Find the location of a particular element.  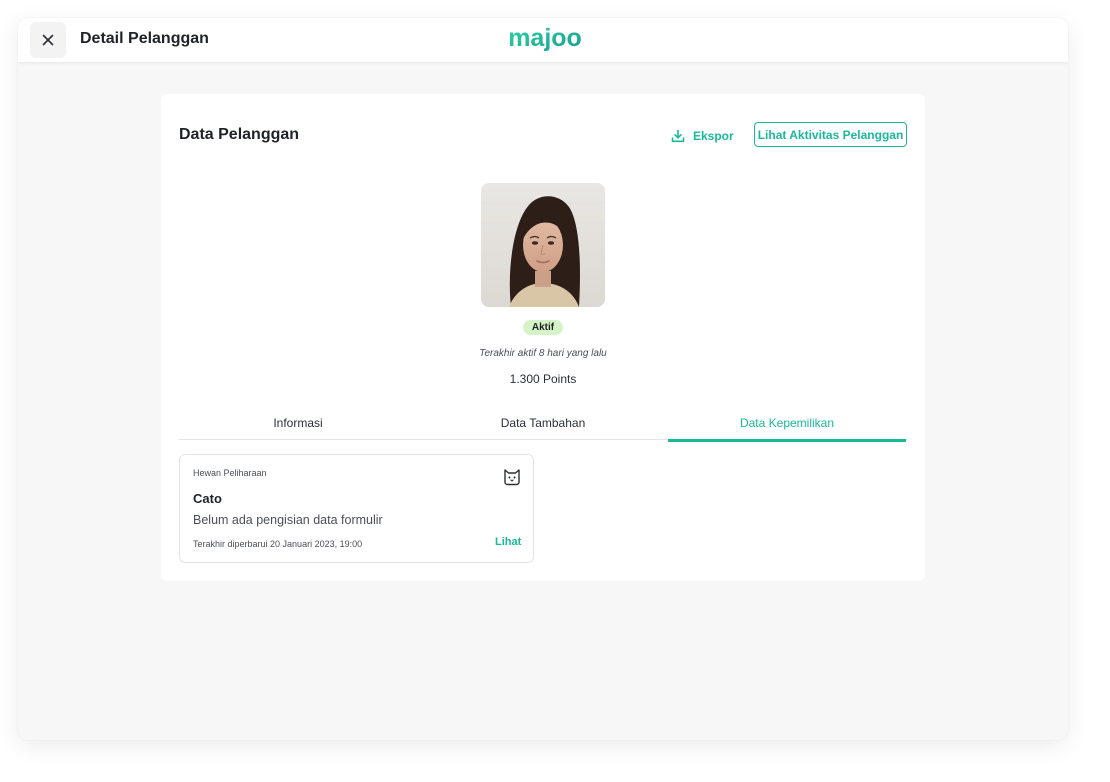

customer-photo is located at coordinates (543, 245).